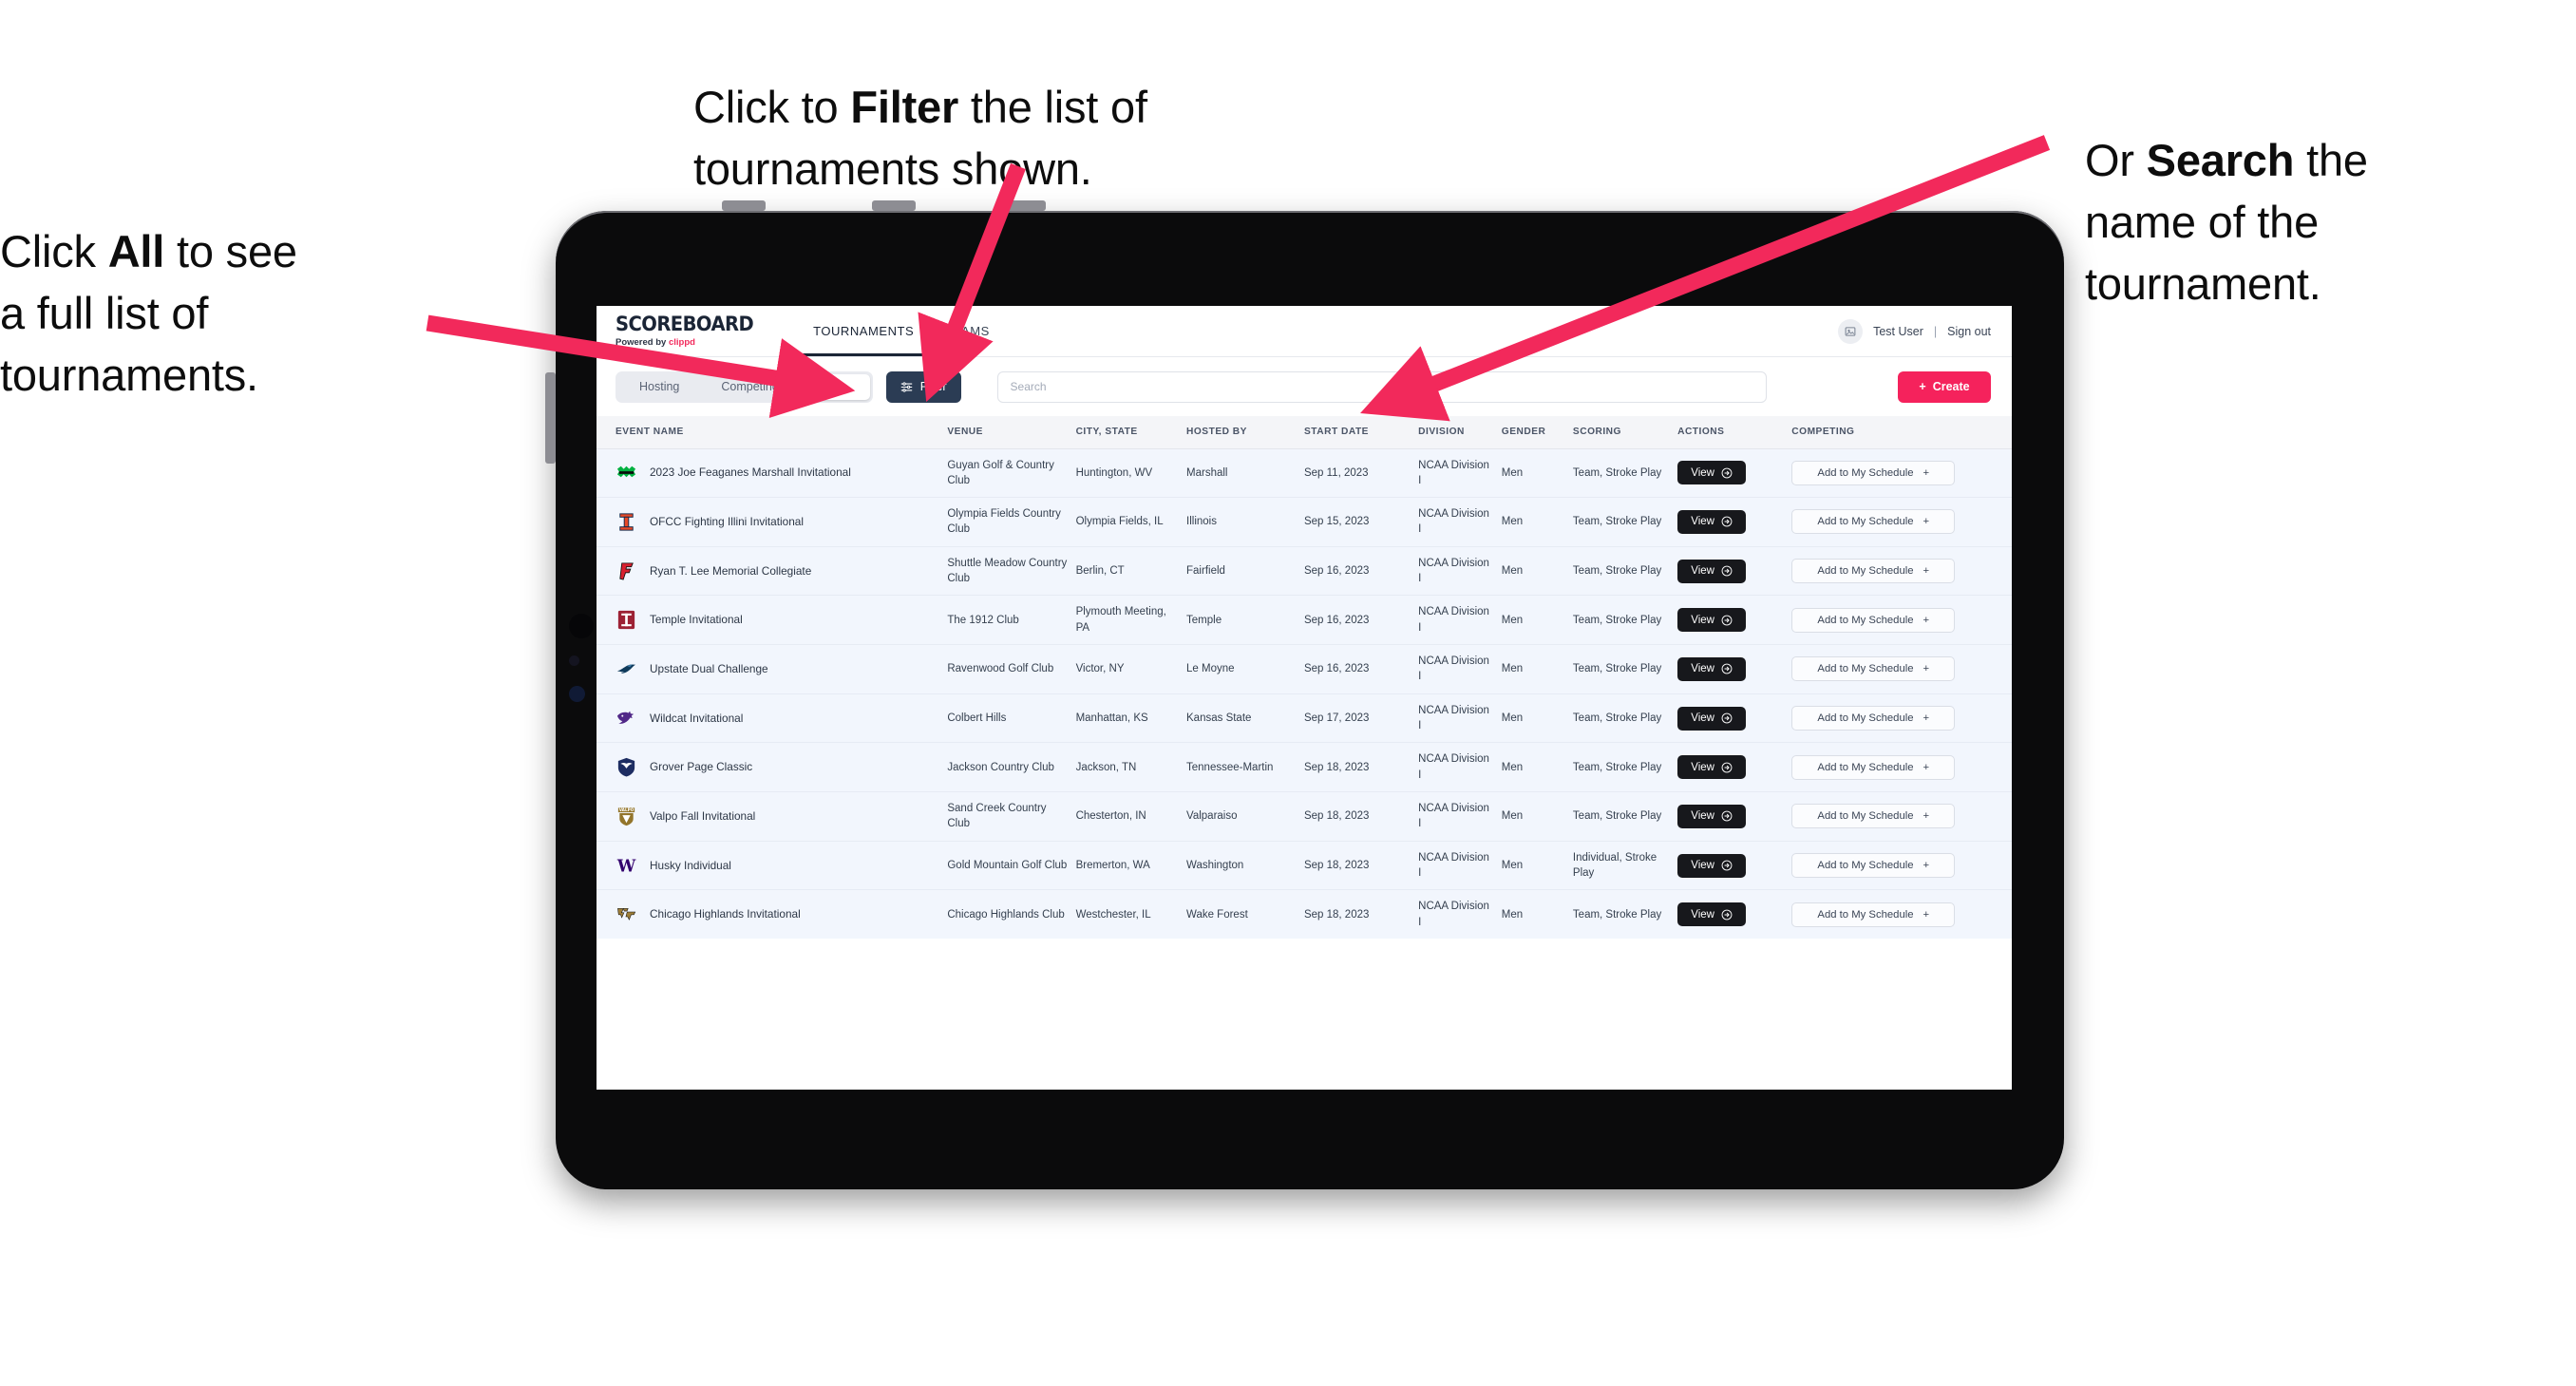 The width and height of the screenshot is (2576, 1386). What do you see at coordinates (1361, 718) in the screenshot?
I see `cell-start-date: Sep 17, 2023` at bounding box center [1361, 718].